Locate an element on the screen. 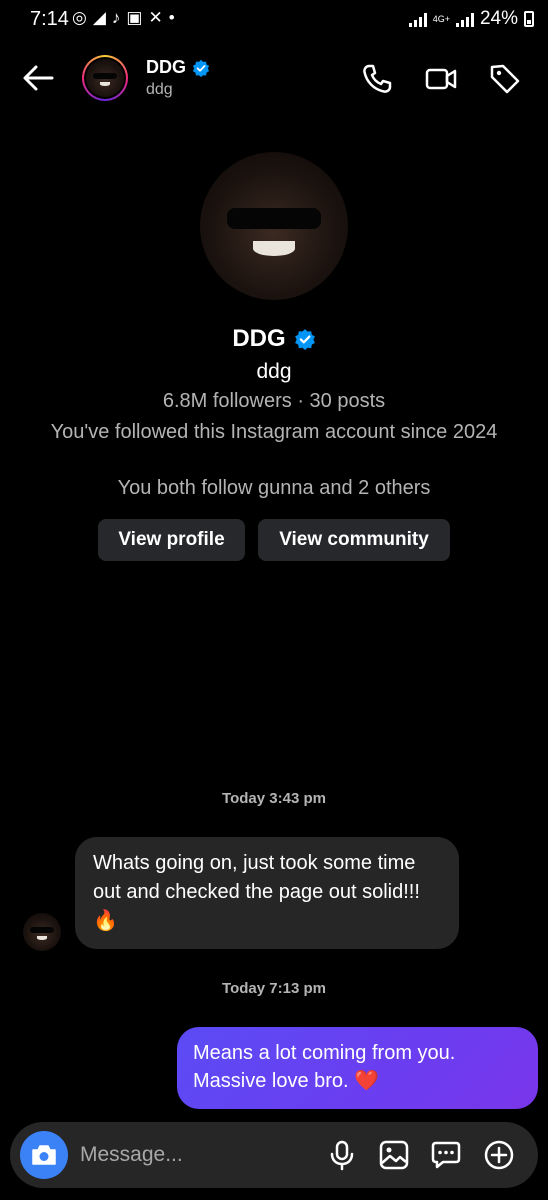 Image resolution: width=548 pixels, height=1200 pixels. network-type: 4G+ is located at coordinates (441, 18).